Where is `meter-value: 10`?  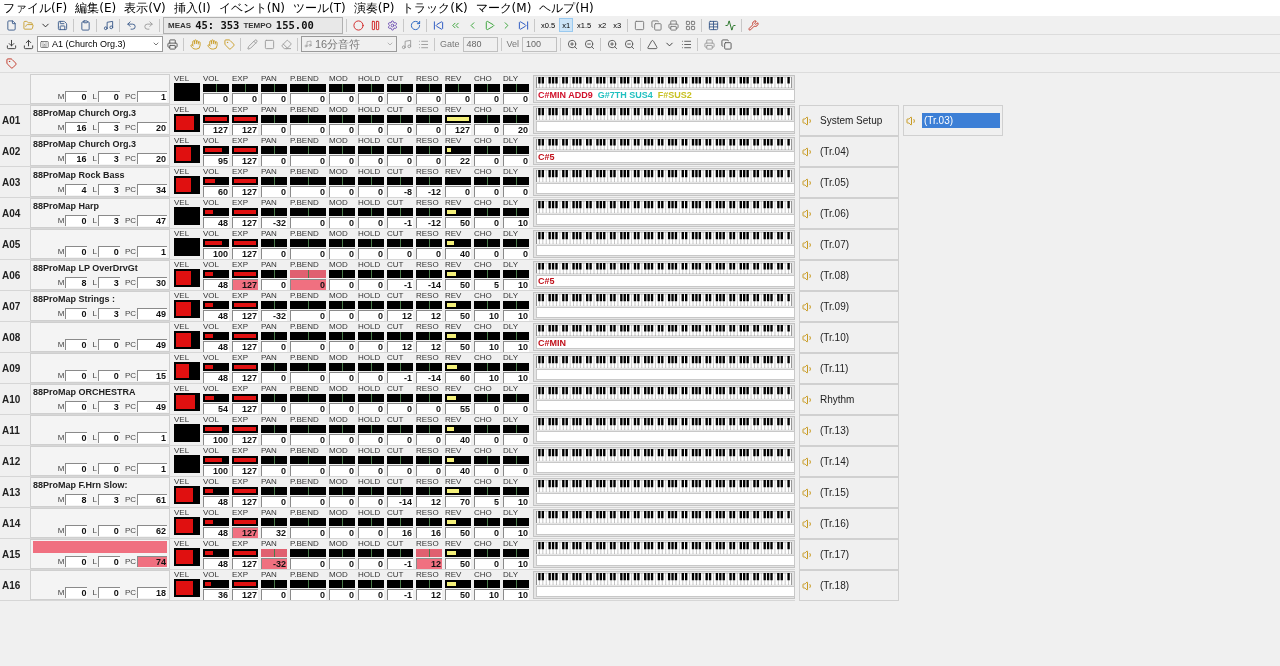
meter-value: 10 is located at coordinates (516, 563).